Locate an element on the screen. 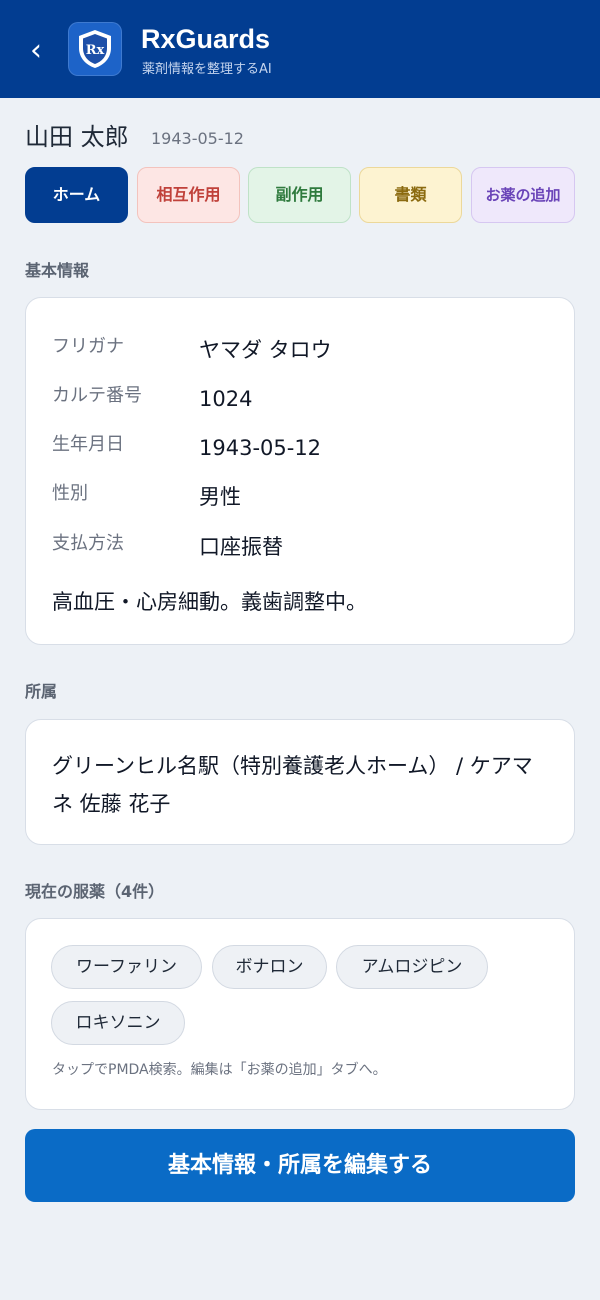 This screenshot has height=1300, width=600. tab-home: ホーム is located at coordinates (76, 195).